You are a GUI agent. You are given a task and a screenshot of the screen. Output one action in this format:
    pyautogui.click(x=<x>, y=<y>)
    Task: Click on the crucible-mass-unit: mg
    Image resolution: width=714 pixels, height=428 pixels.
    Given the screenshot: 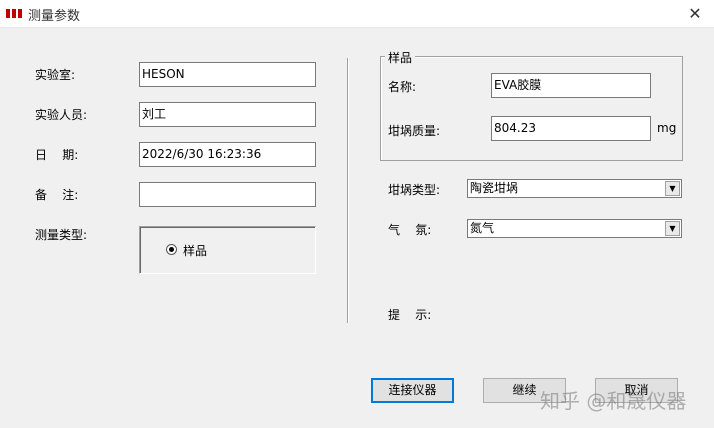 What is the action you would take?
    pyautogui.click(x=667, y=128)
    